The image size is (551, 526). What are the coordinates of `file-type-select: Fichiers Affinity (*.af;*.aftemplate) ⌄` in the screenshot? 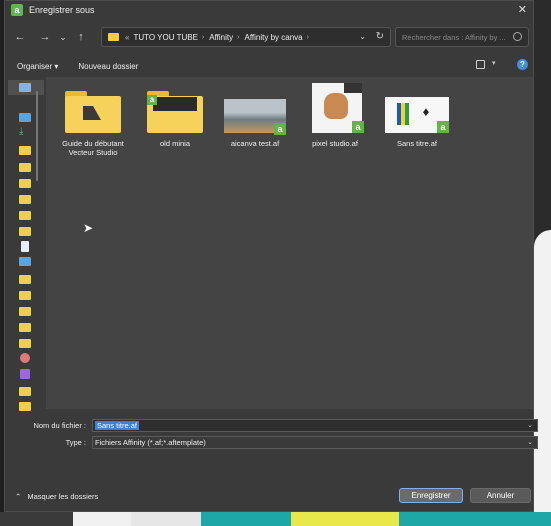 It's located at (315, 442).